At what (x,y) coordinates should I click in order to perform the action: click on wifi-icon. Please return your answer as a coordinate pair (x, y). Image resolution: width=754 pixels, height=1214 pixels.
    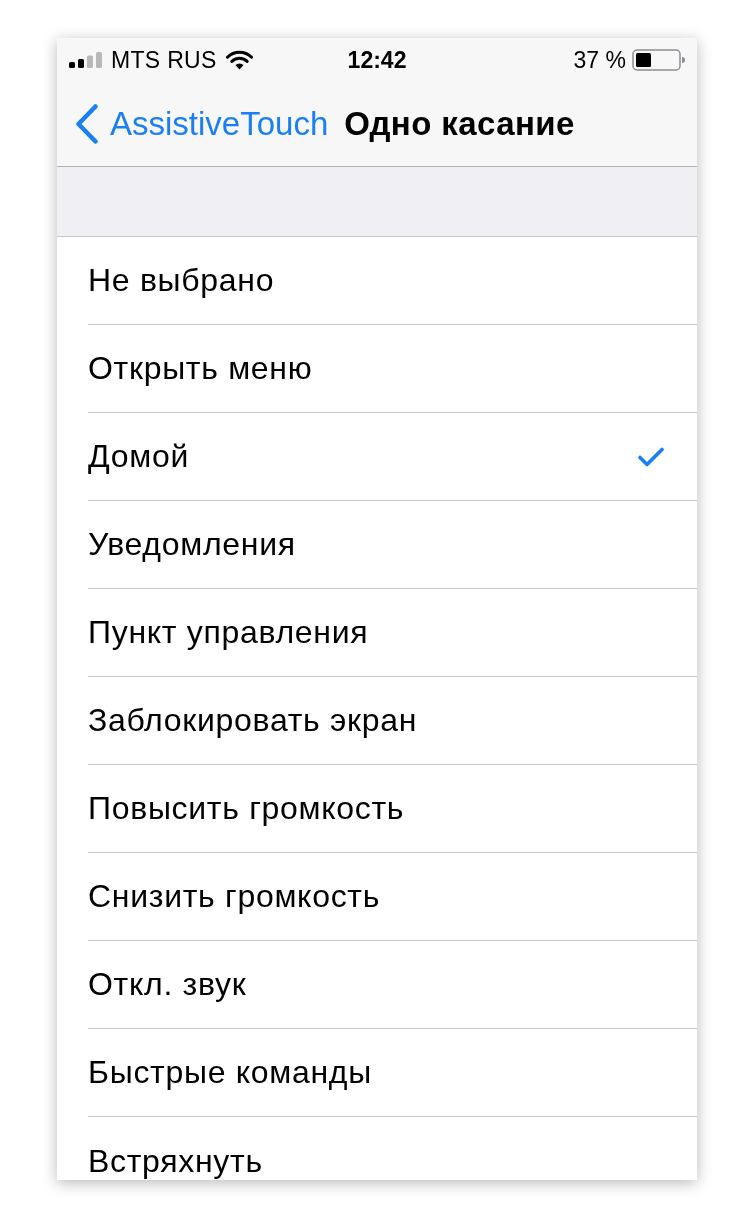
    Looking at the image, I should click on (239, 60).